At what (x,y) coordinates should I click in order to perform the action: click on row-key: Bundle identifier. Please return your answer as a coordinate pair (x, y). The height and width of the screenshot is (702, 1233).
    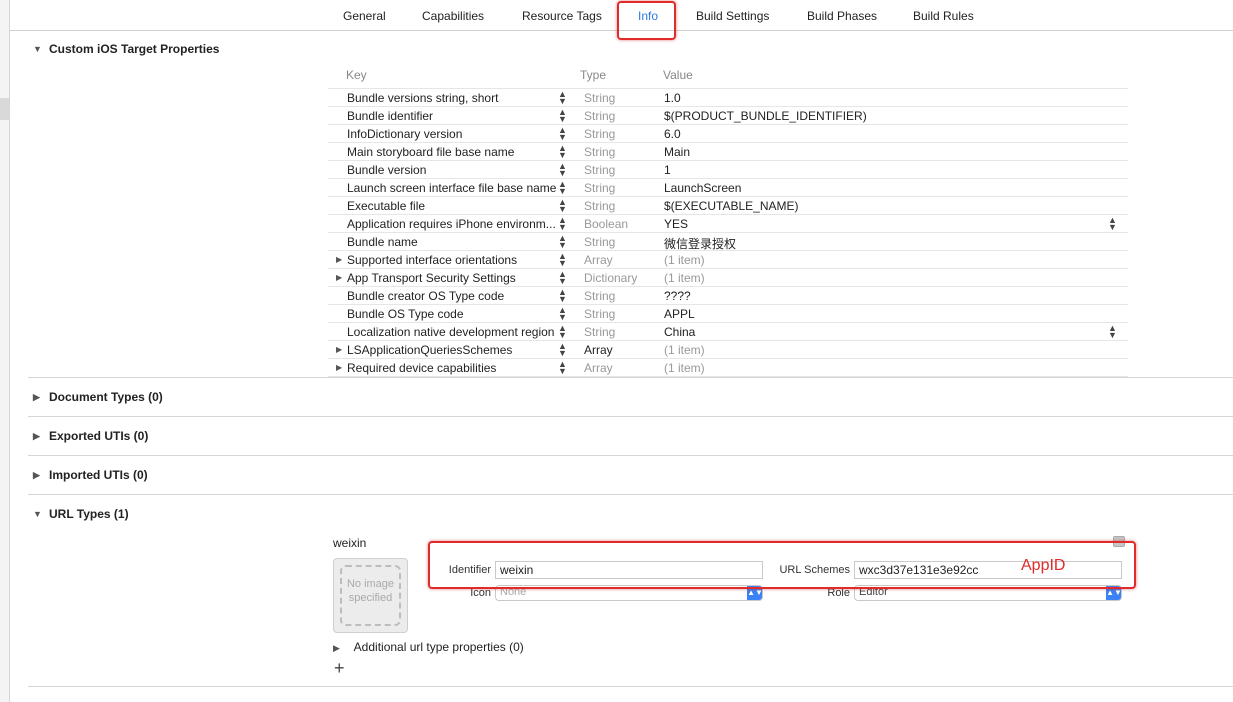
    Looking at the image, I should click on (390, 116).